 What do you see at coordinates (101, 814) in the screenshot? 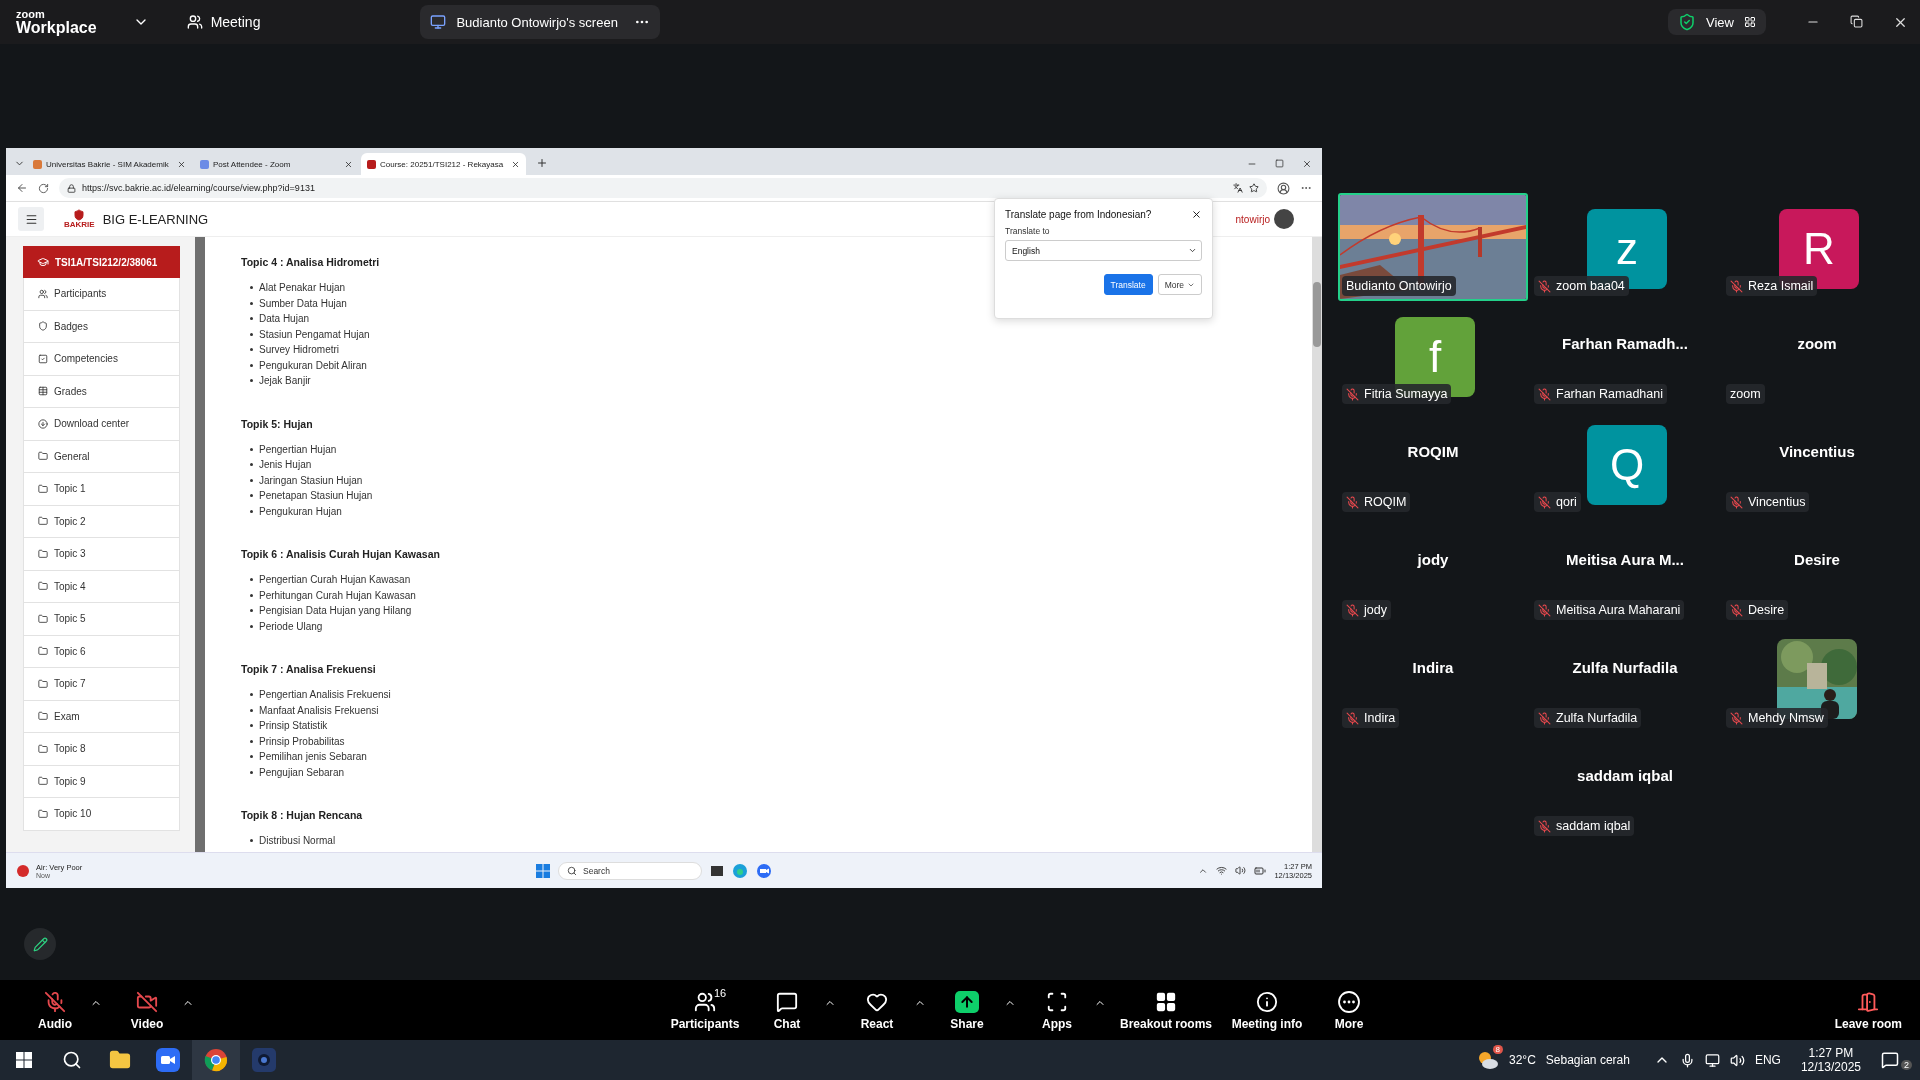
I see `nav-item: Topic 10` at bounding box center [101, 814].